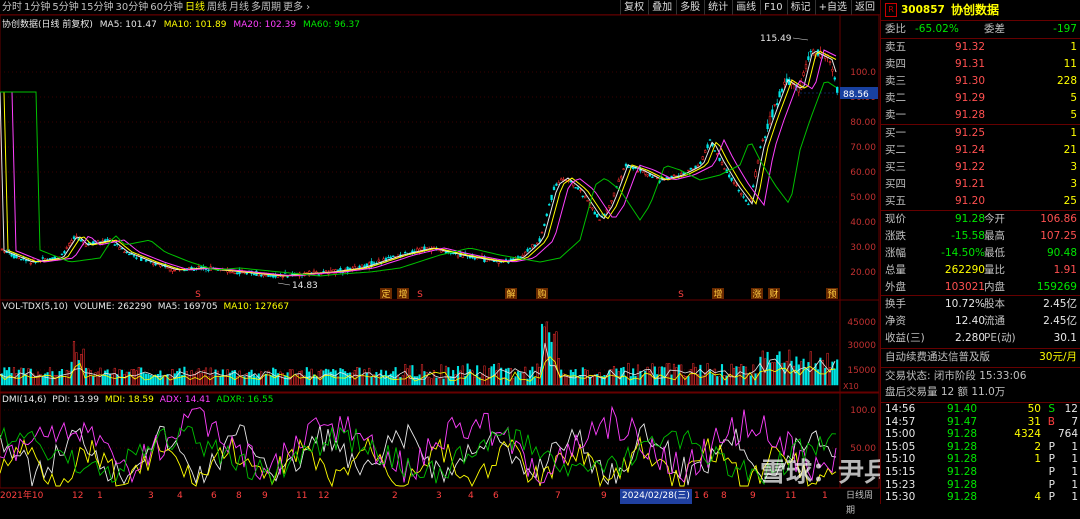 Image resolution: width=1080 pixels, height=519 pixels. I want to click on stat-value: -15.58, so click(968, 236).